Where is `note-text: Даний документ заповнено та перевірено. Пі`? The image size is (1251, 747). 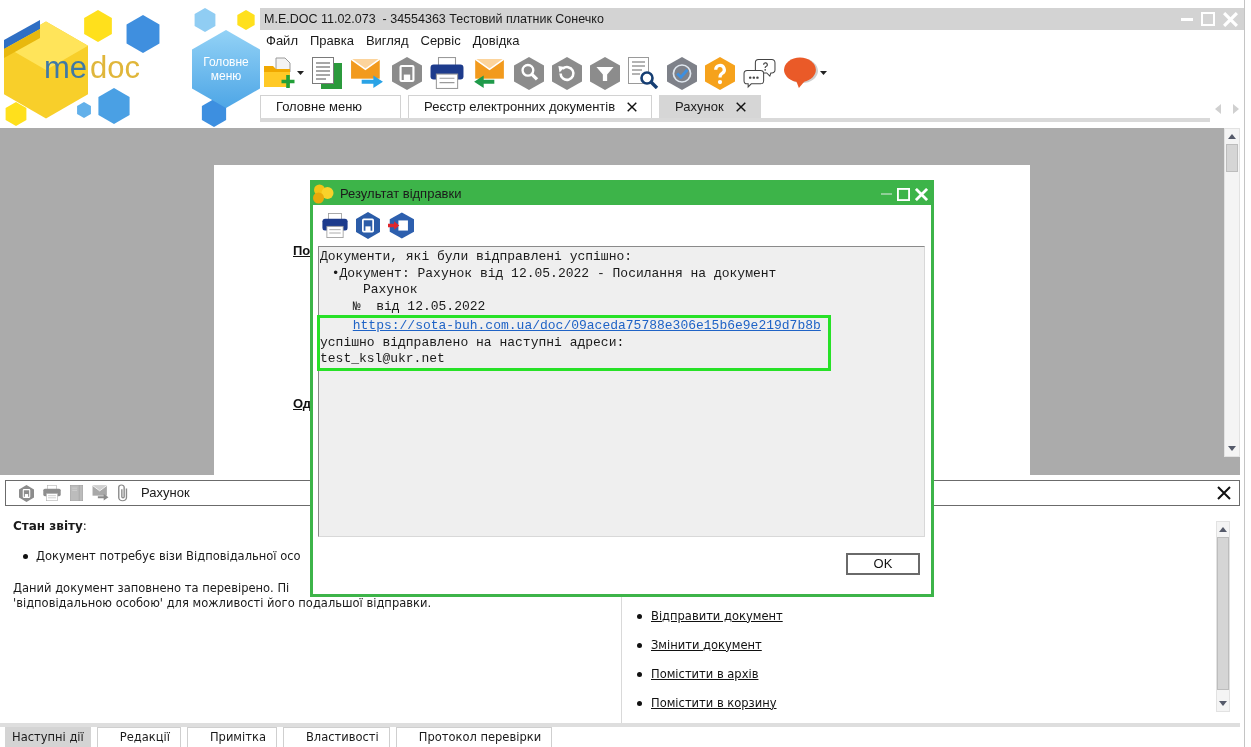 note-text: Даний документ заповнено та перевірено. Пі is located at coordinates (151, 588).